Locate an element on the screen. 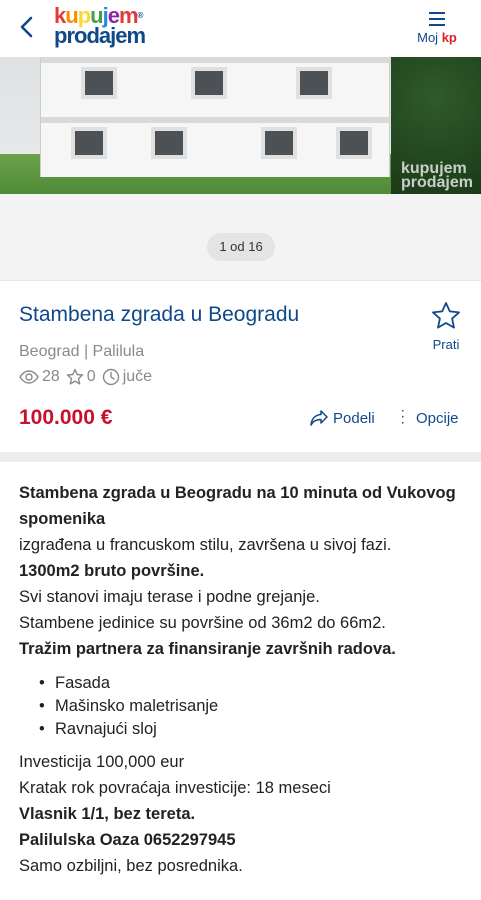 This screenshot has height=900, width=481. share-icon is located at coordinates (319, 418).